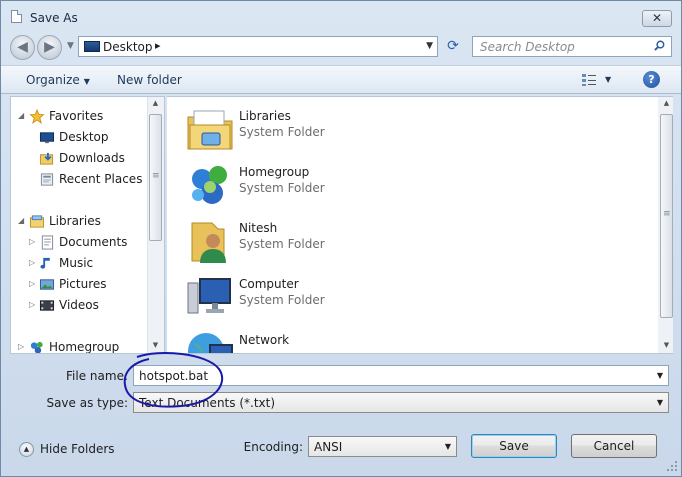 This screenshot has height=477, width=682. What do you see at coordinates (527, 47) in the screenshot?
I see `search-placeholder: Search Desktop` at bounding box center [527, 47].